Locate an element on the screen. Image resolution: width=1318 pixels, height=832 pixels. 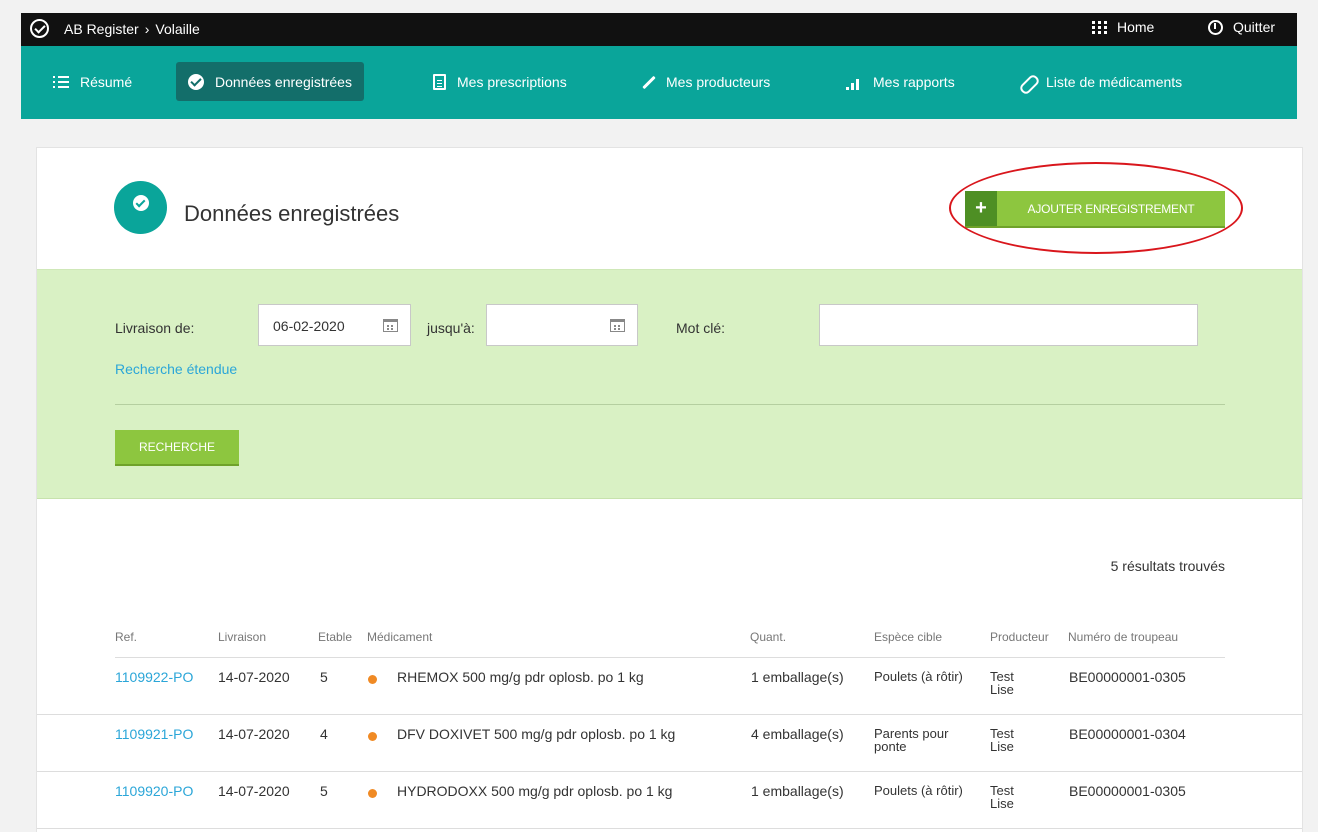
search-button: RECHERCHE is located at coordinates (177, 448).